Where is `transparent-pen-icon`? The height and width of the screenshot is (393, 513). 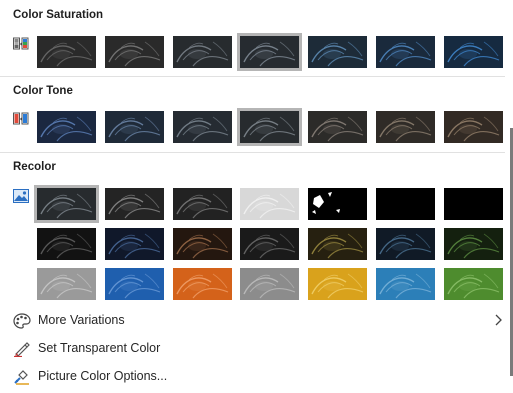
transparent-pen-icon is located at coordinates (22, 349).